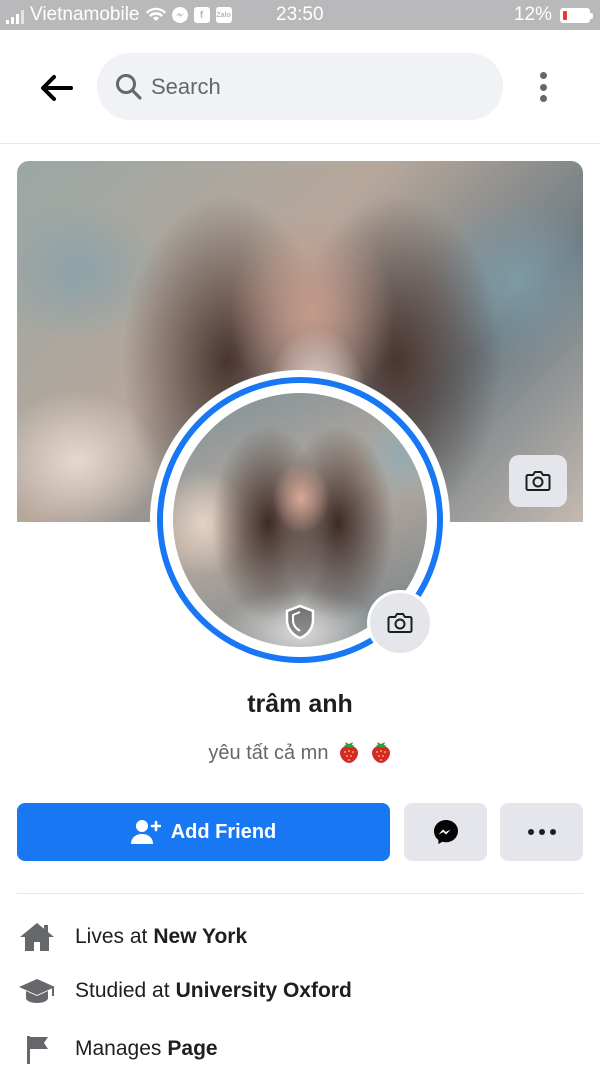  Describe the element at coordinates (576, 15) in the screenshot. I see `battery-icon` at that location.